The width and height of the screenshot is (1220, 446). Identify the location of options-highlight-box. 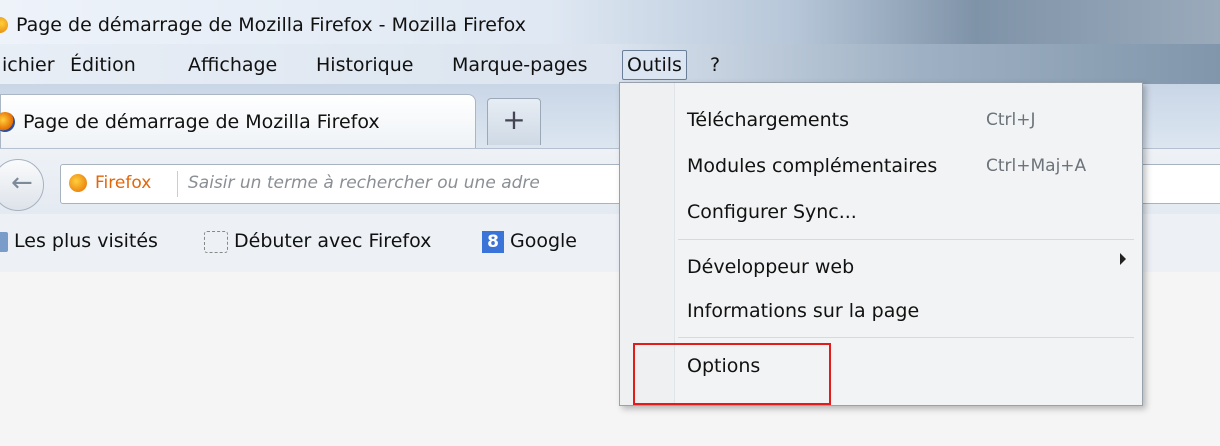
(732, 374).